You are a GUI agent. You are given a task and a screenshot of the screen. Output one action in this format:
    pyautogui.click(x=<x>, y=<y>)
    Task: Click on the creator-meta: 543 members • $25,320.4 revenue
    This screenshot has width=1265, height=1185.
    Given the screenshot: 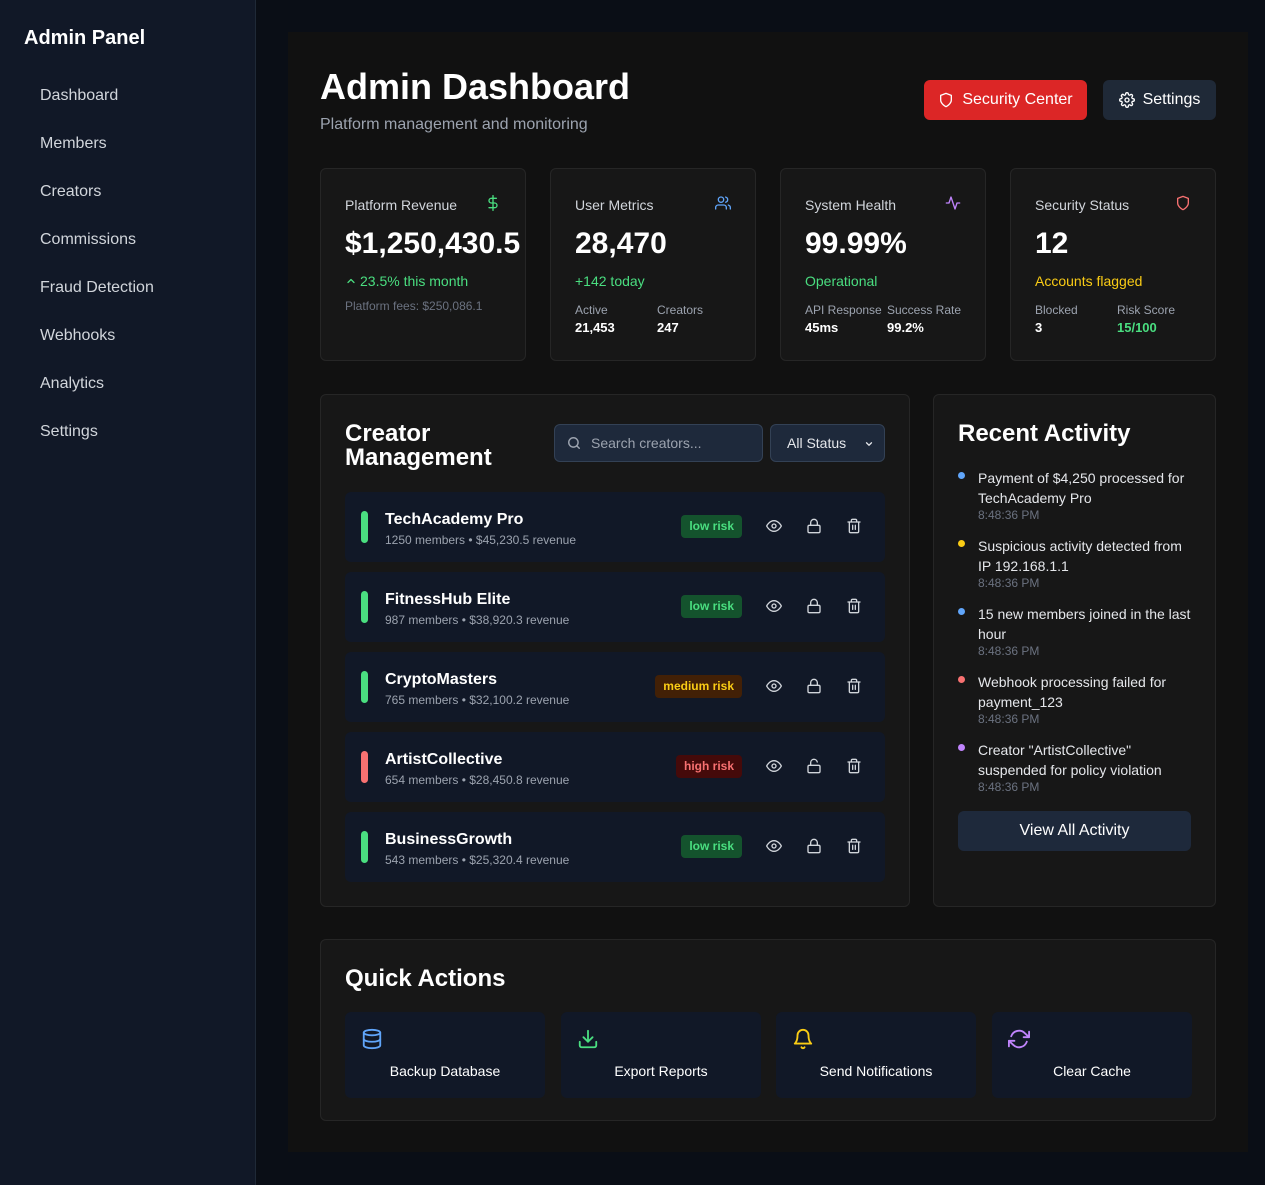 What is the action you would take?
    pyautogui.click(x=477, y=860)
    